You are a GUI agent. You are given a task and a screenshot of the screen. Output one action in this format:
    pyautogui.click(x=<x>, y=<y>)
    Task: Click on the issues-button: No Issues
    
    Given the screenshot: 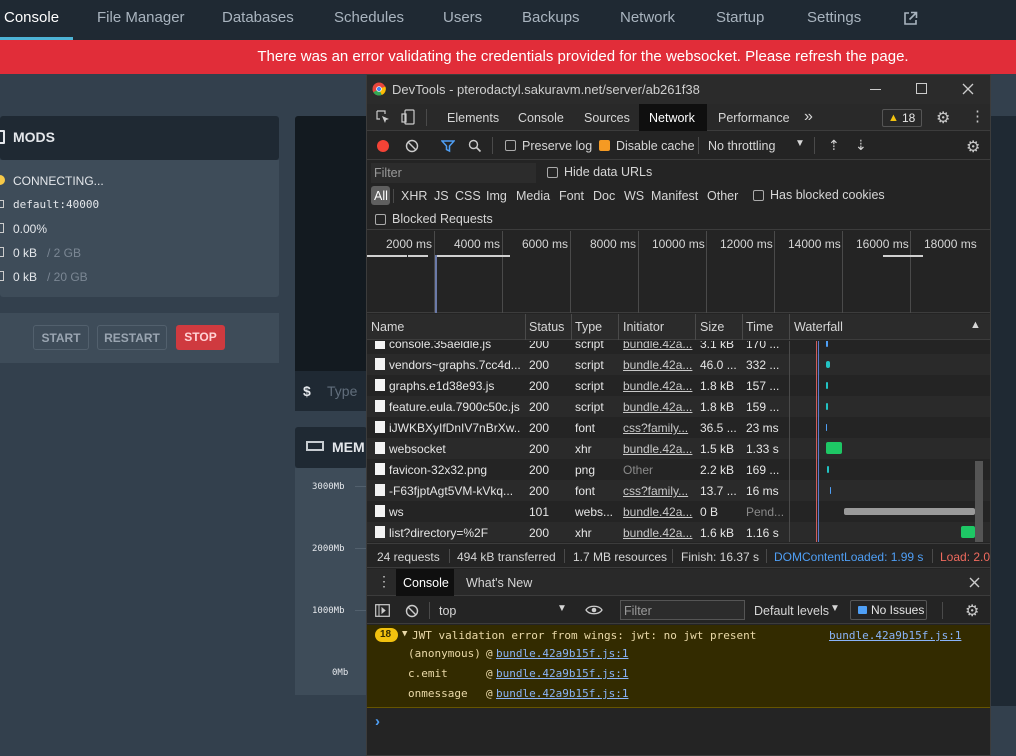 What is the action you would take?
    pyautogui.click(x=888, y=610)
    